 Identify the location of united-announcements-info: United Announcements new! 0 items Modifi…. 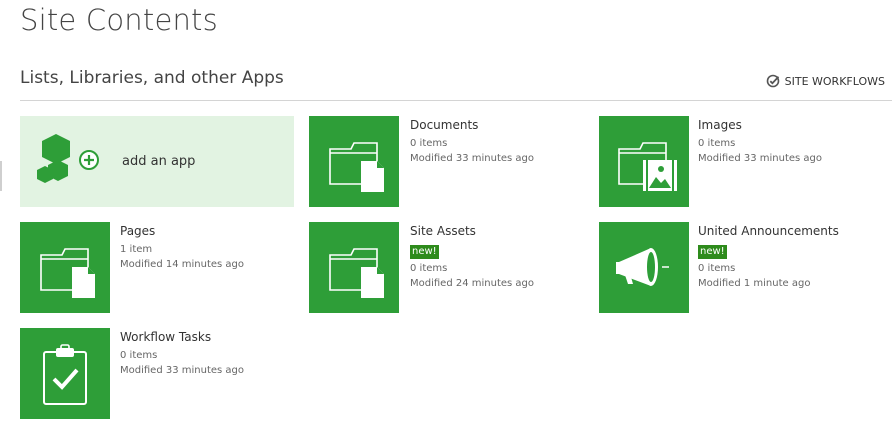
(793, 257).